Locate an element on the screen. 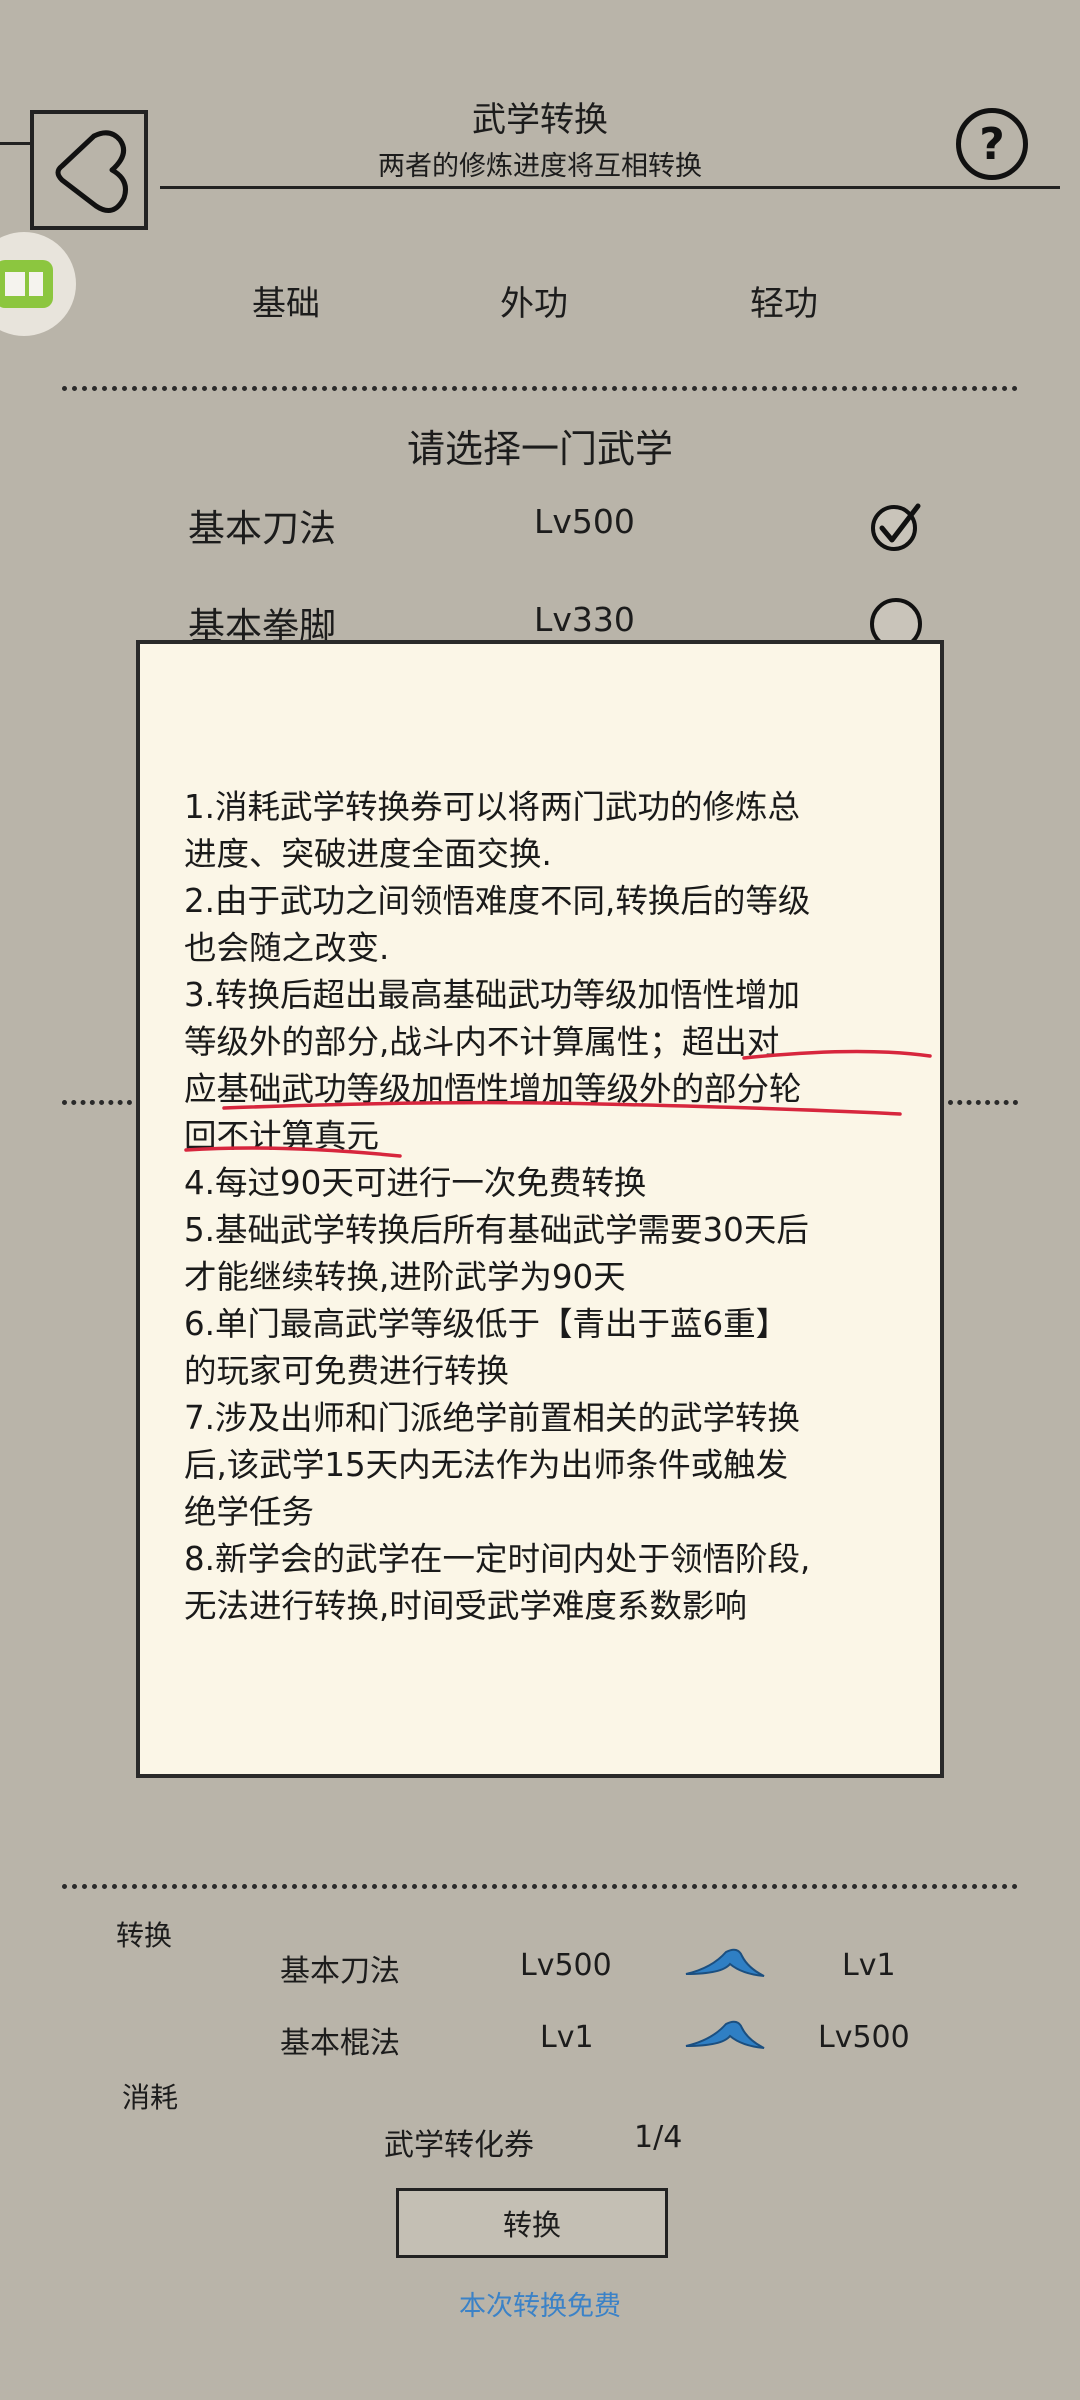 The width and height of the screenshot is (1080, 2400). convert-button: 转换 is located at coordinates (532, 2223).